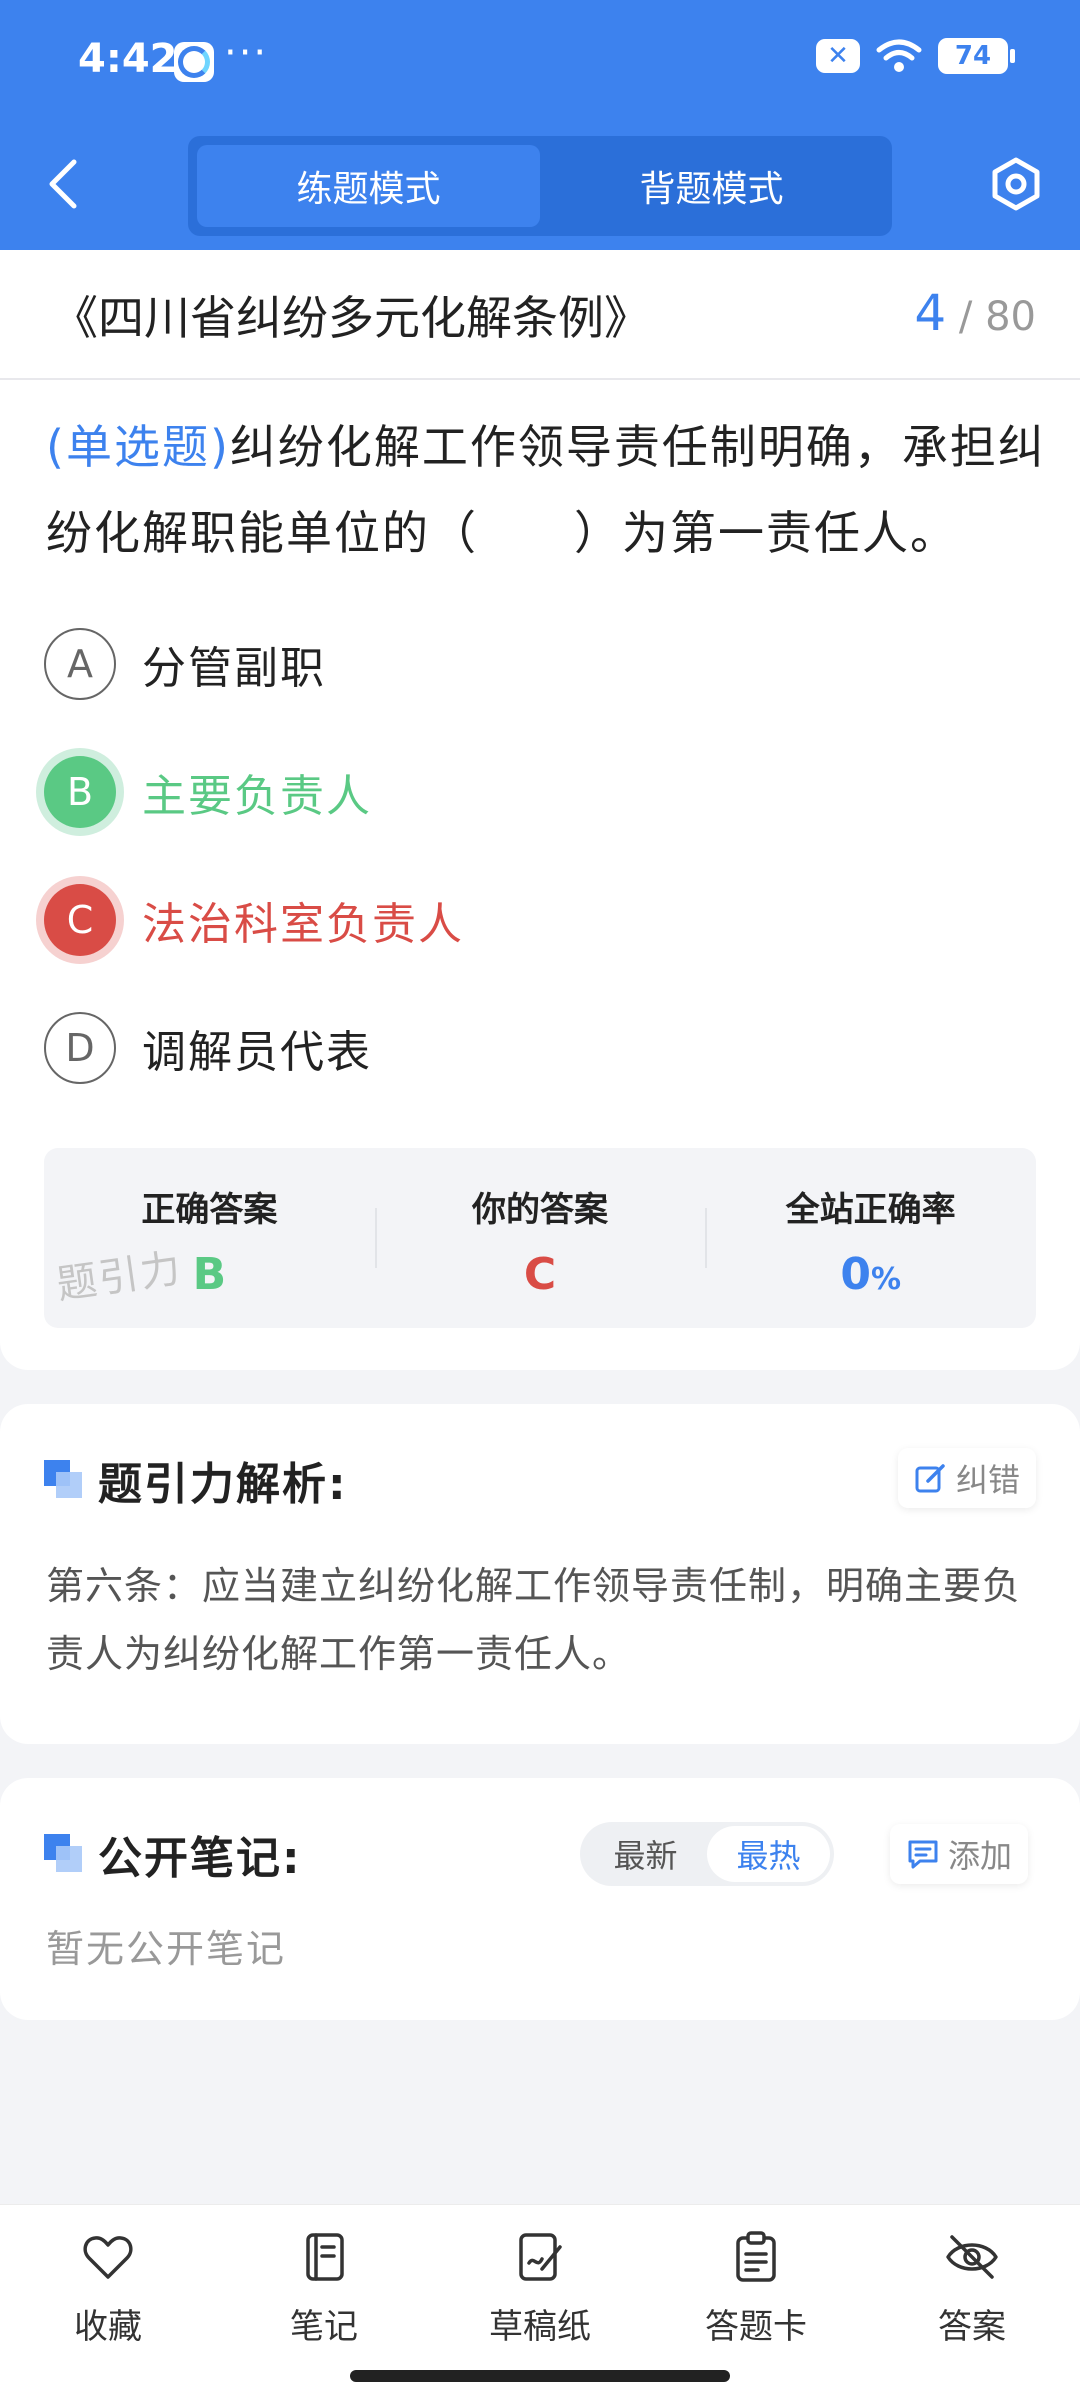 The width and height of the screenshot is (1080, 2400). What do you see at coordinates (540, 2327) in the screenshot?
I see `draft-paper-label: 草稿纸` at bounding box center [540, 2327].